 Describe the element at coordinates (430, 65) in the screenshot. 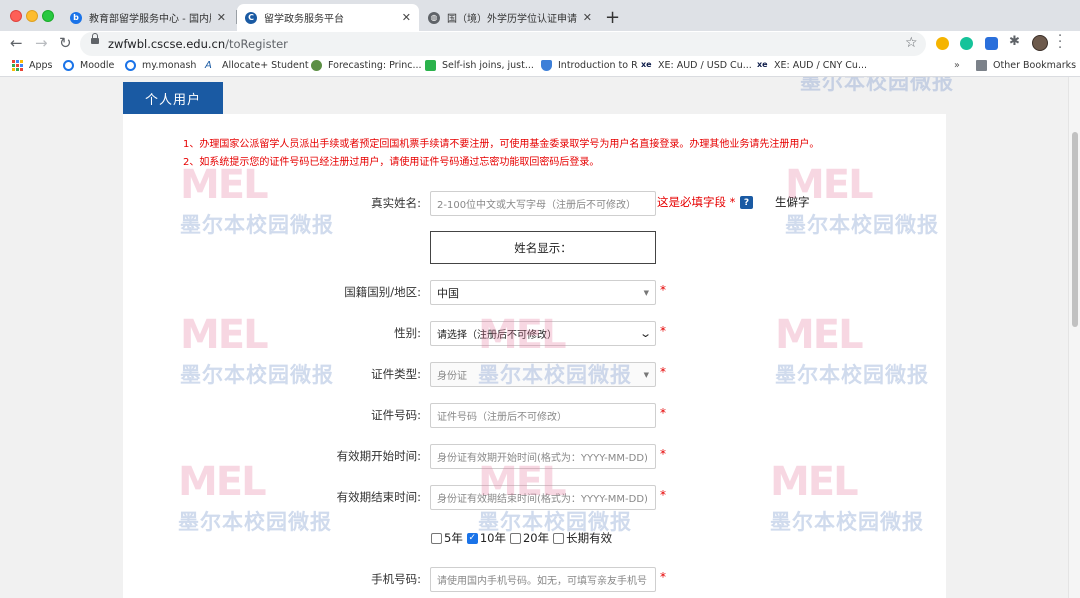

I see `r-icon` at that location.